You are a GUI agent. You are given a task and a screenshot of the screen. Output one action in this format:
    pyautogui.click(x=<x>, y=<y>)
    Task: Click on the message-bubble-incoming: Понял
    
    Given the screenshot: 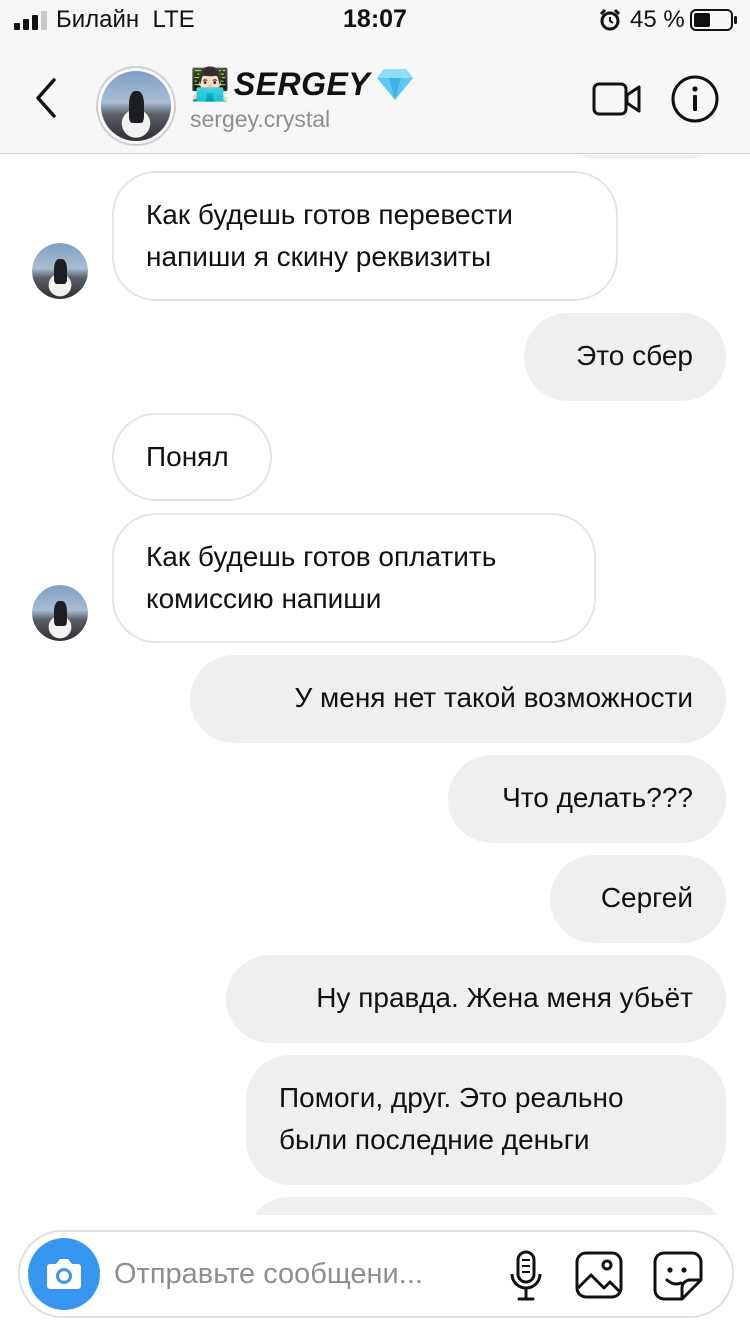 What is the action you would take?
    pyautogui.click(x=192, y=457)
    